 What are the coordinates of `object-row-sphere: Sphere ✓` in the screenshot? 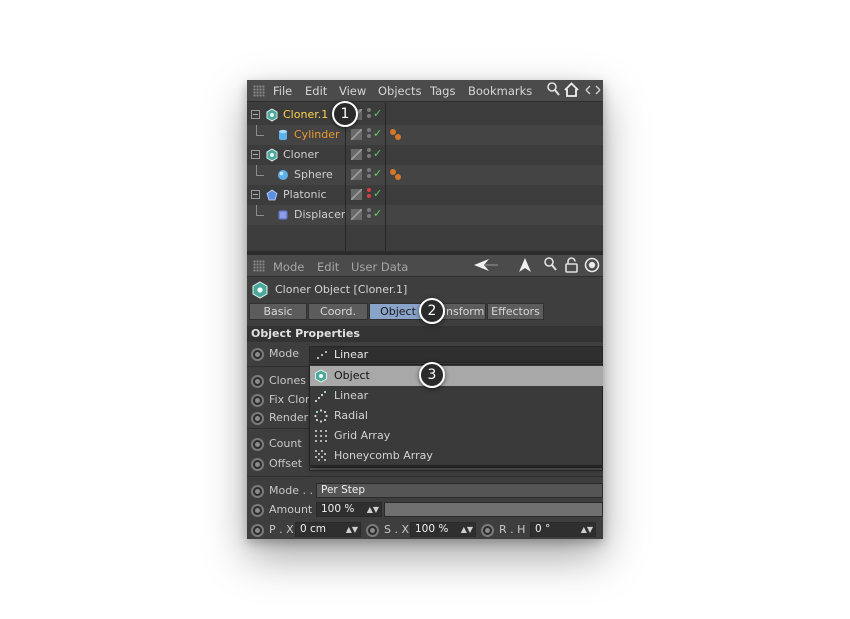 It's located at (425, 175).